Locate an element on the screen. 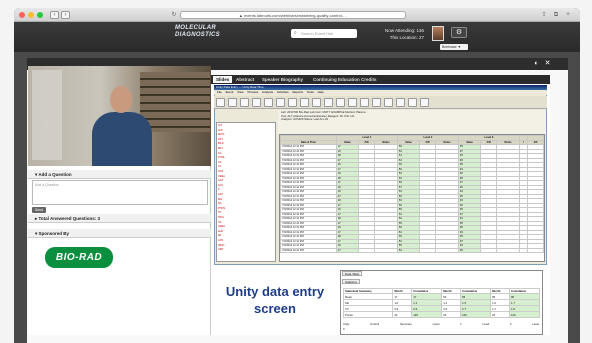 The height and width of the screenshot is (343, 592). tree-item: CRP is located at coordinates (245, 249).